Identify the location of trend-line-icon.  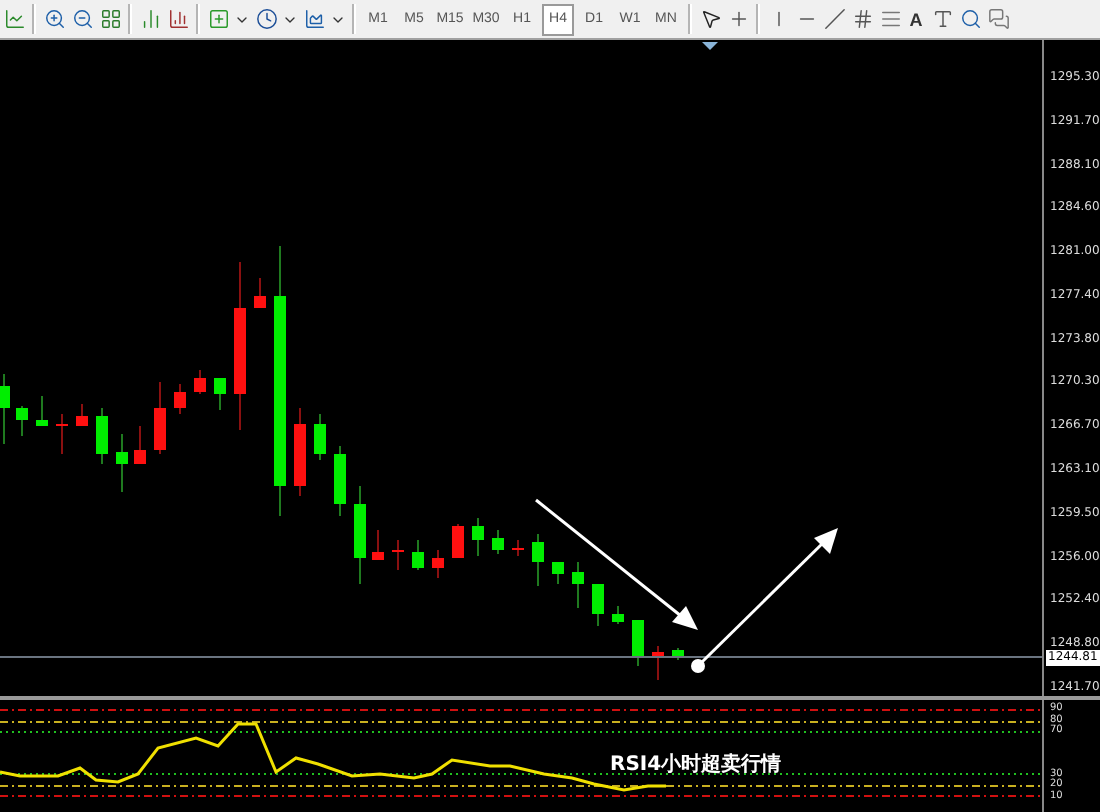
(834, 19).